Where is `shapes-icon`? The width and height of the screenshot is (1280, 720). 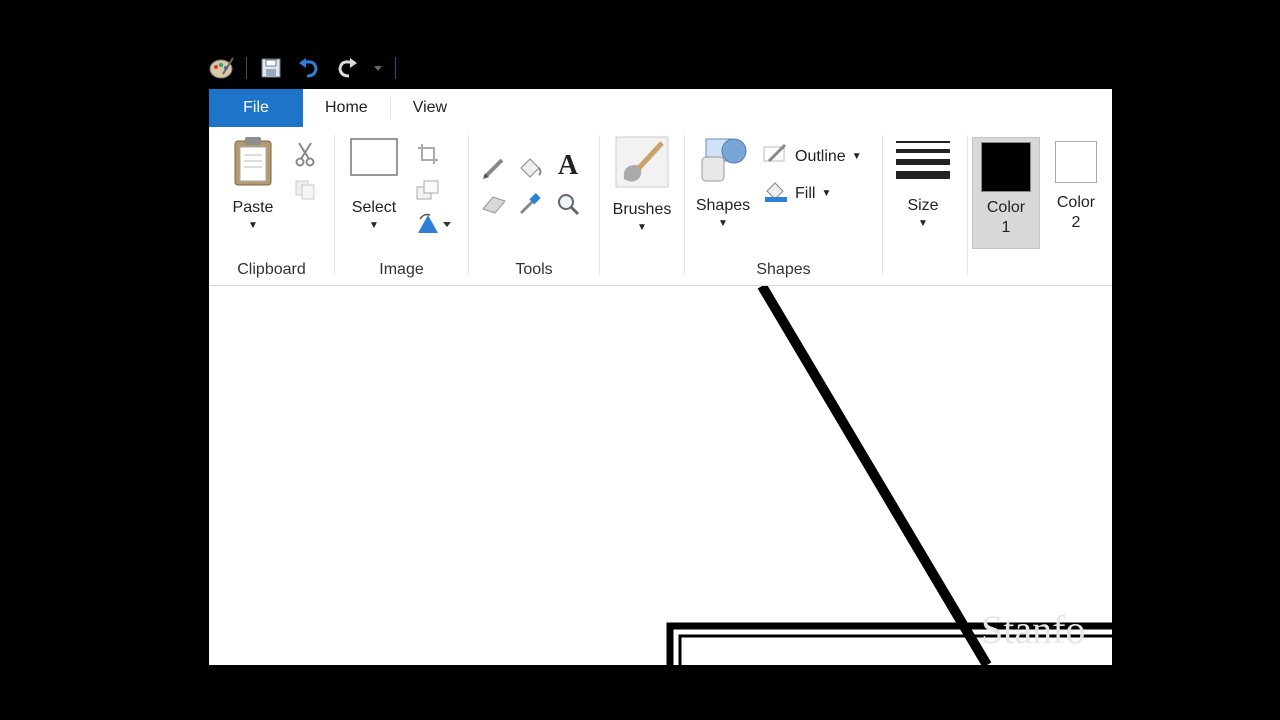 shapes-icon is located at coordinates (723, 162).